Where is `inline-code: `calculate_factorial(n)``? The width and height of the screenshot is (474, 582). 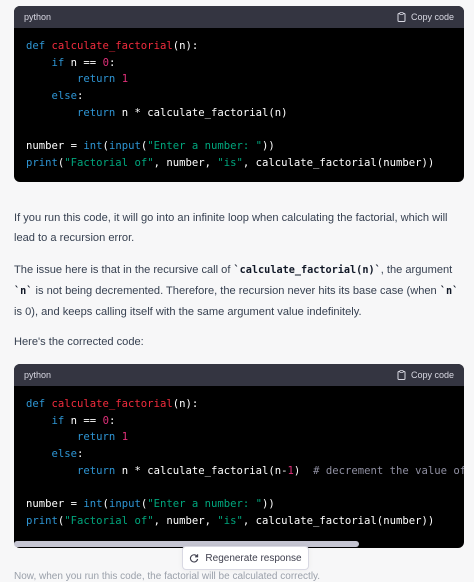
inline-code: `calculate_factorial(n)` is located at coordinates (307, 270).